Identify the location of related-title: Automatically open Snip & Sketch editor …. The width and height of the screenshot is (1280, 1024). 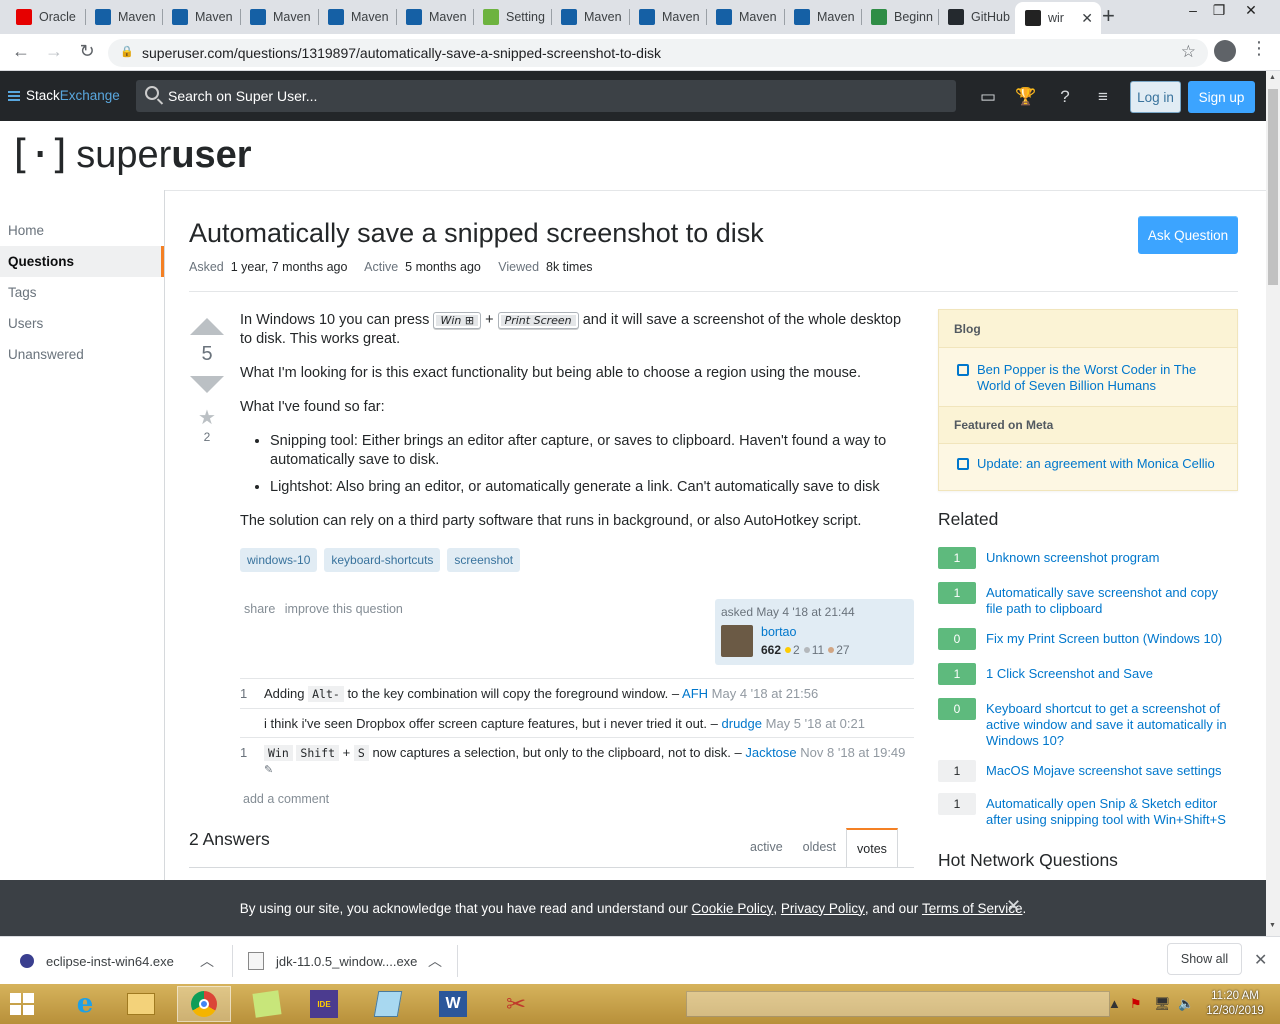
(1111, 812).